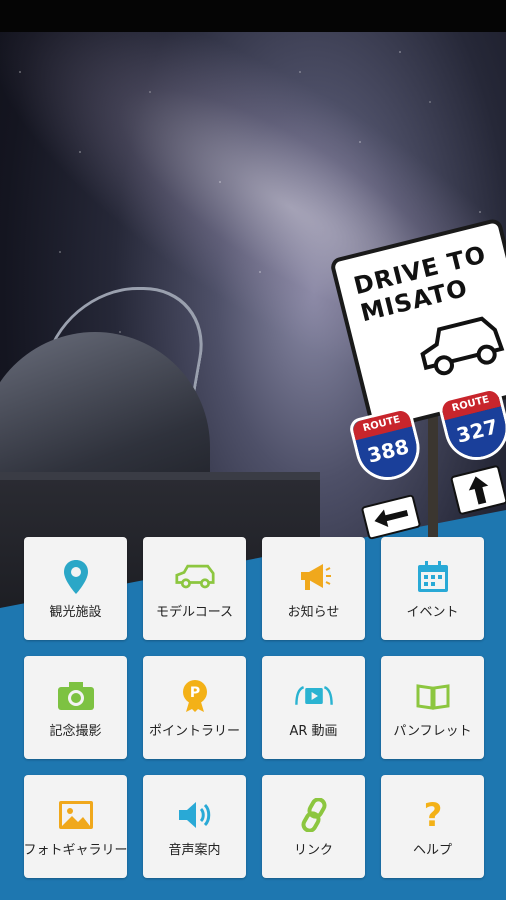  Describe the element at coordinates (432, 612) in the screenshot. I see `menu-label: イベント` at that location.